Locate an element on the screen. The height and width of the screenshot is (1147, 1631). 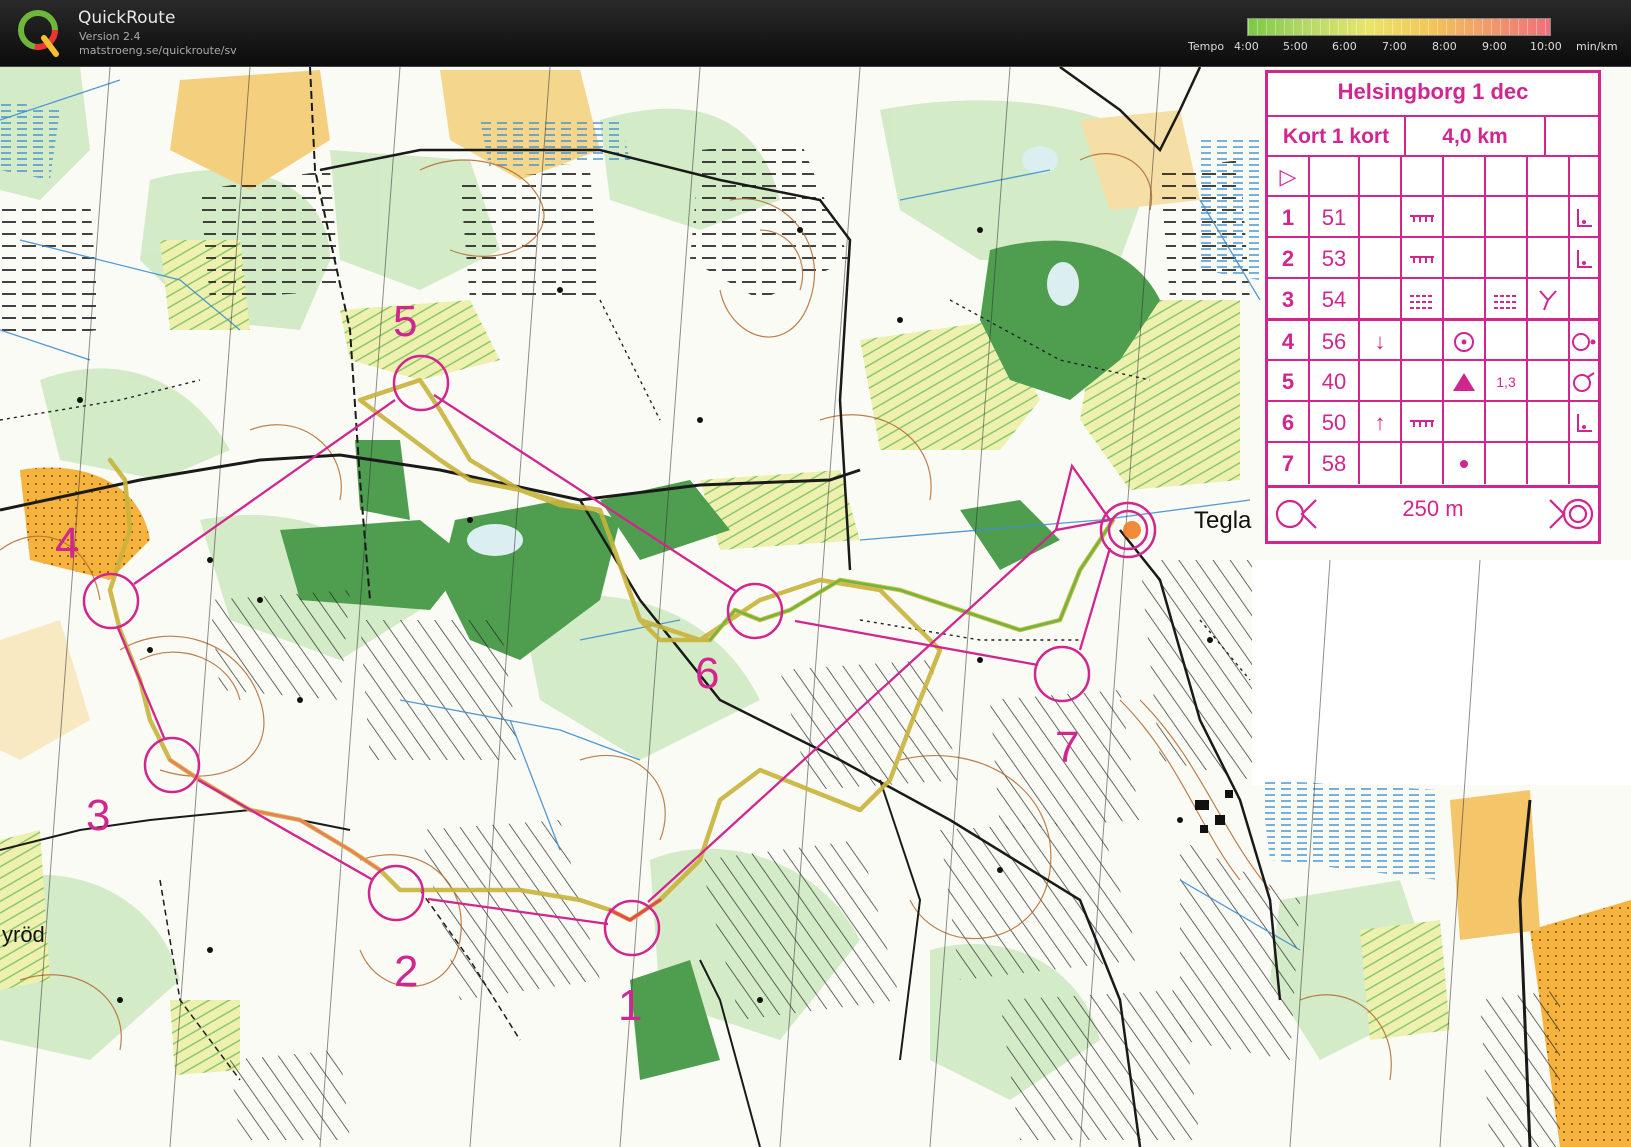
finish-from-last-control-icon is located at coordinates (1296, 514).